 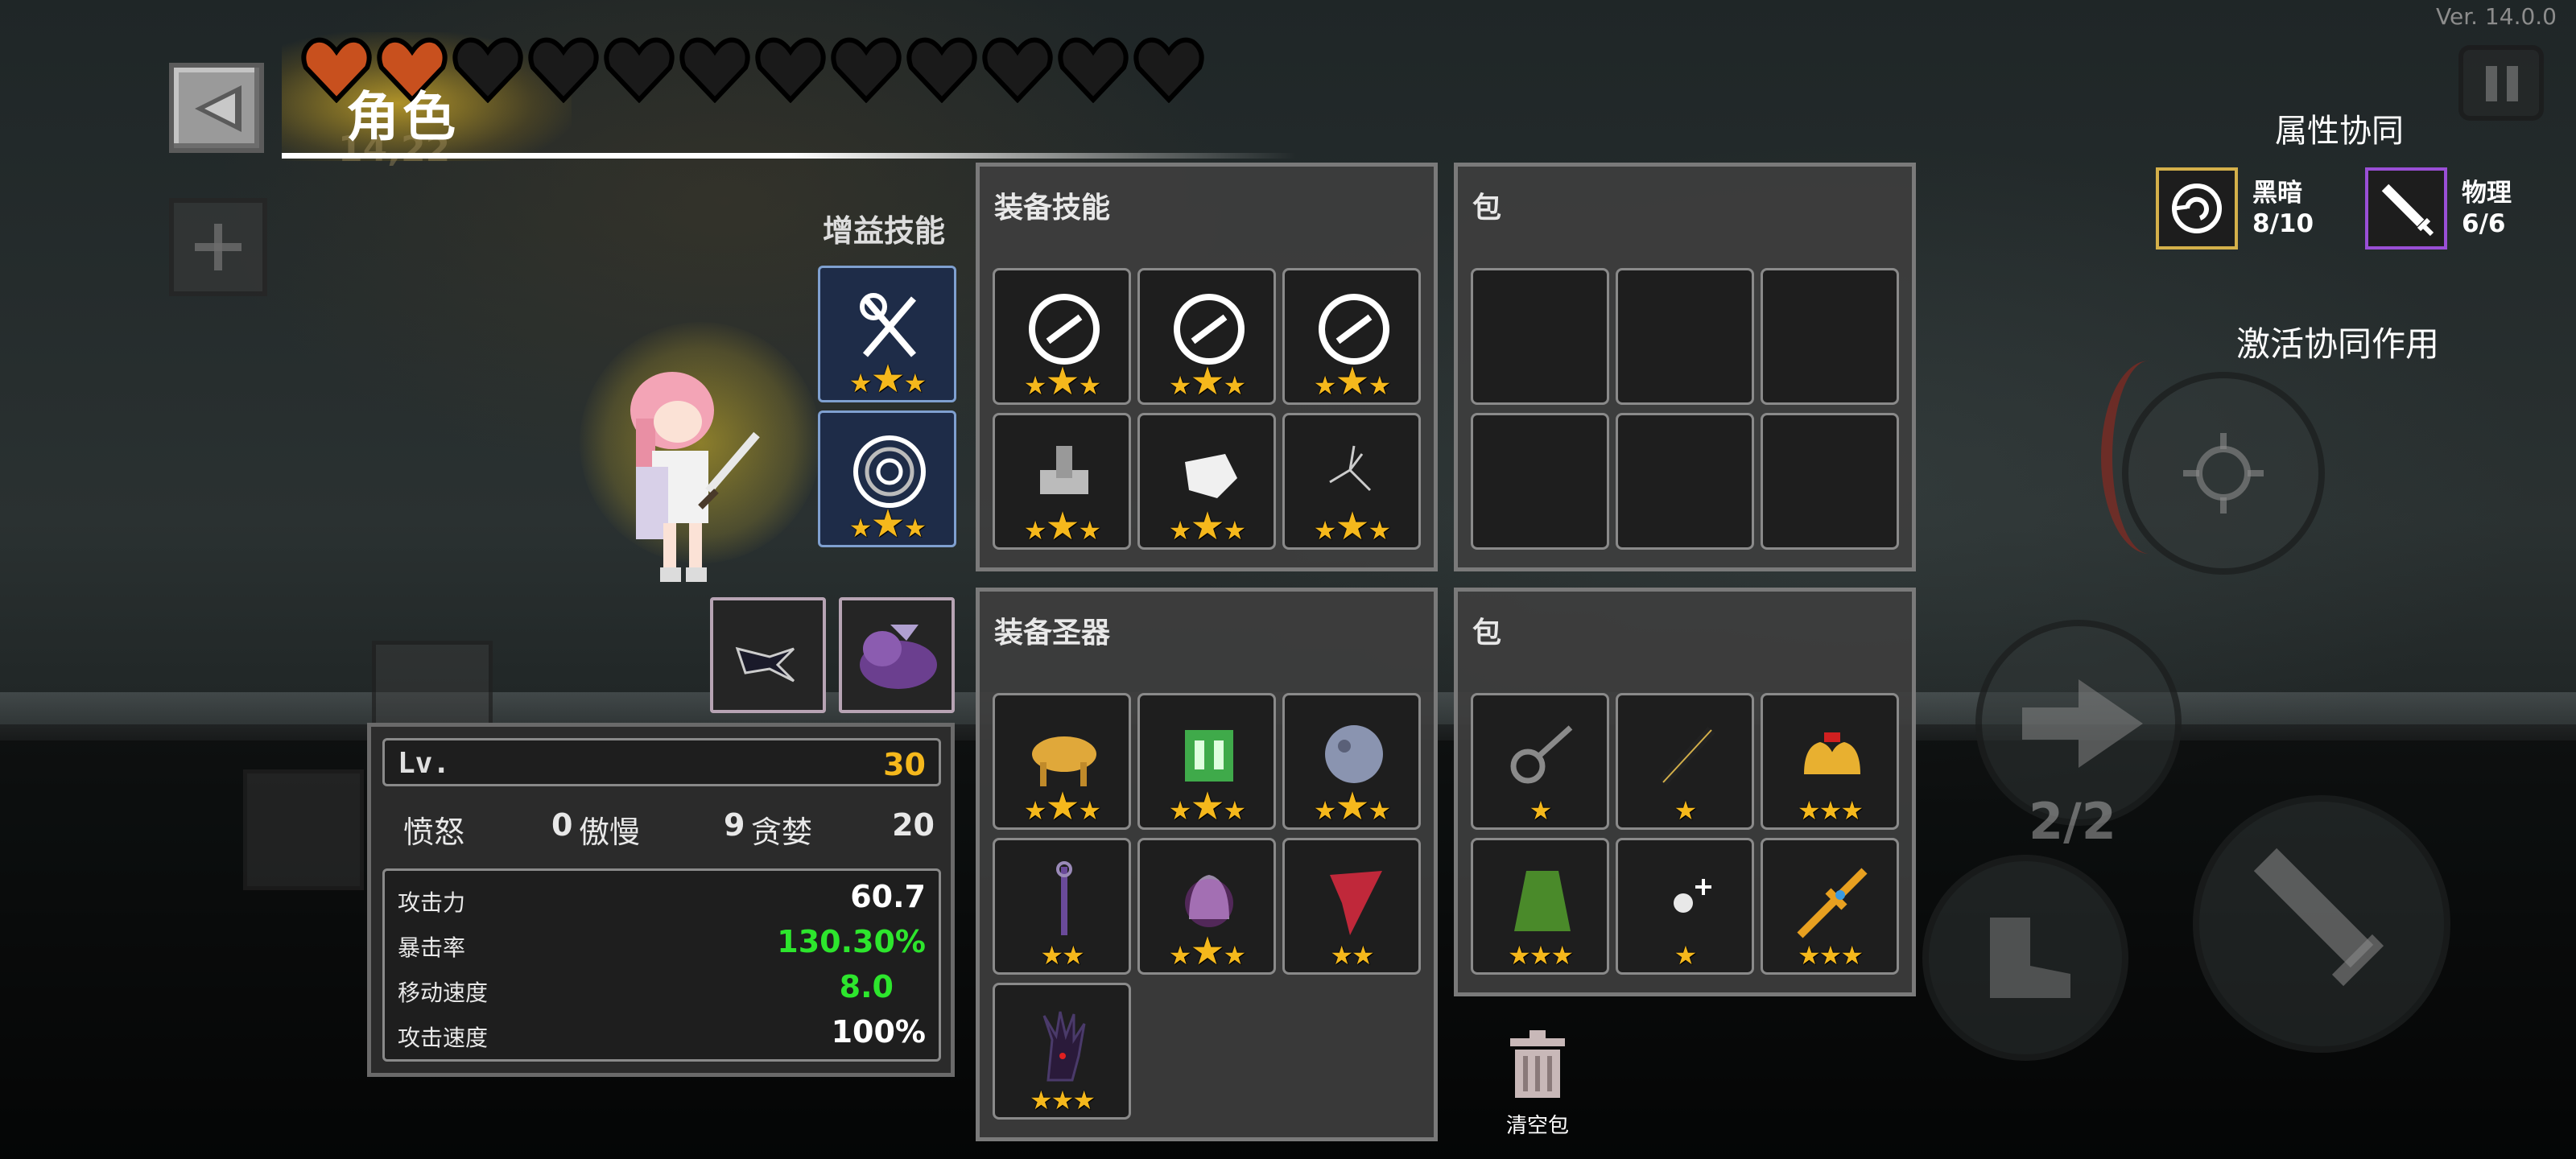 I want to click on relics-panel: 装备圣器 ★★★ ★★★ ★★★ ★★ ★★★ ★★ ★★★, so click(x=1207, y=864).